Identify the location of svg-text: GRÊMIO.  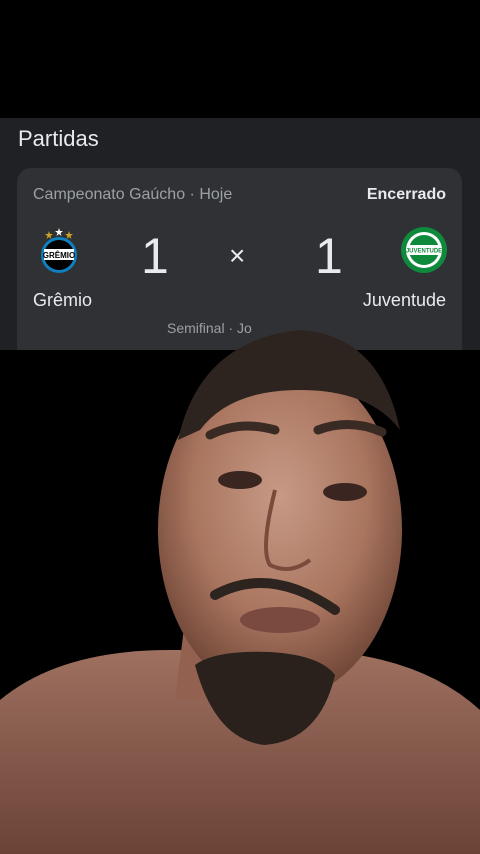
(59, 255).